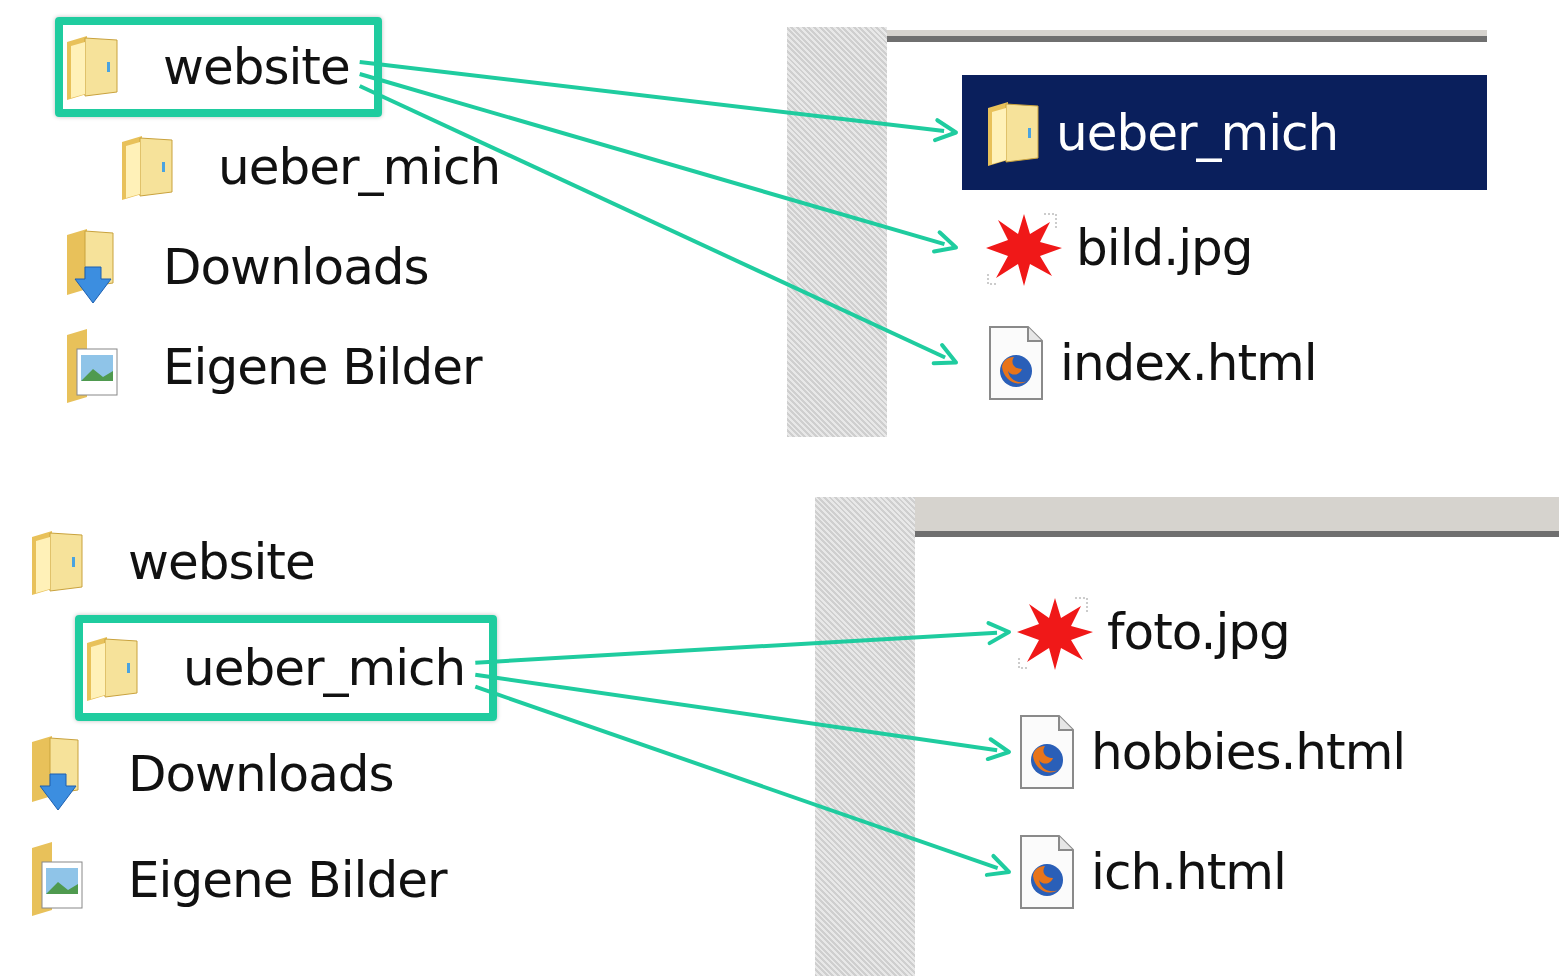 This screenshot has height=976, width=1559. What do you see at coordinates (1287, 872) in the screenshot?
I see `file-item: ich.html` at bounding box center [1287, 872].